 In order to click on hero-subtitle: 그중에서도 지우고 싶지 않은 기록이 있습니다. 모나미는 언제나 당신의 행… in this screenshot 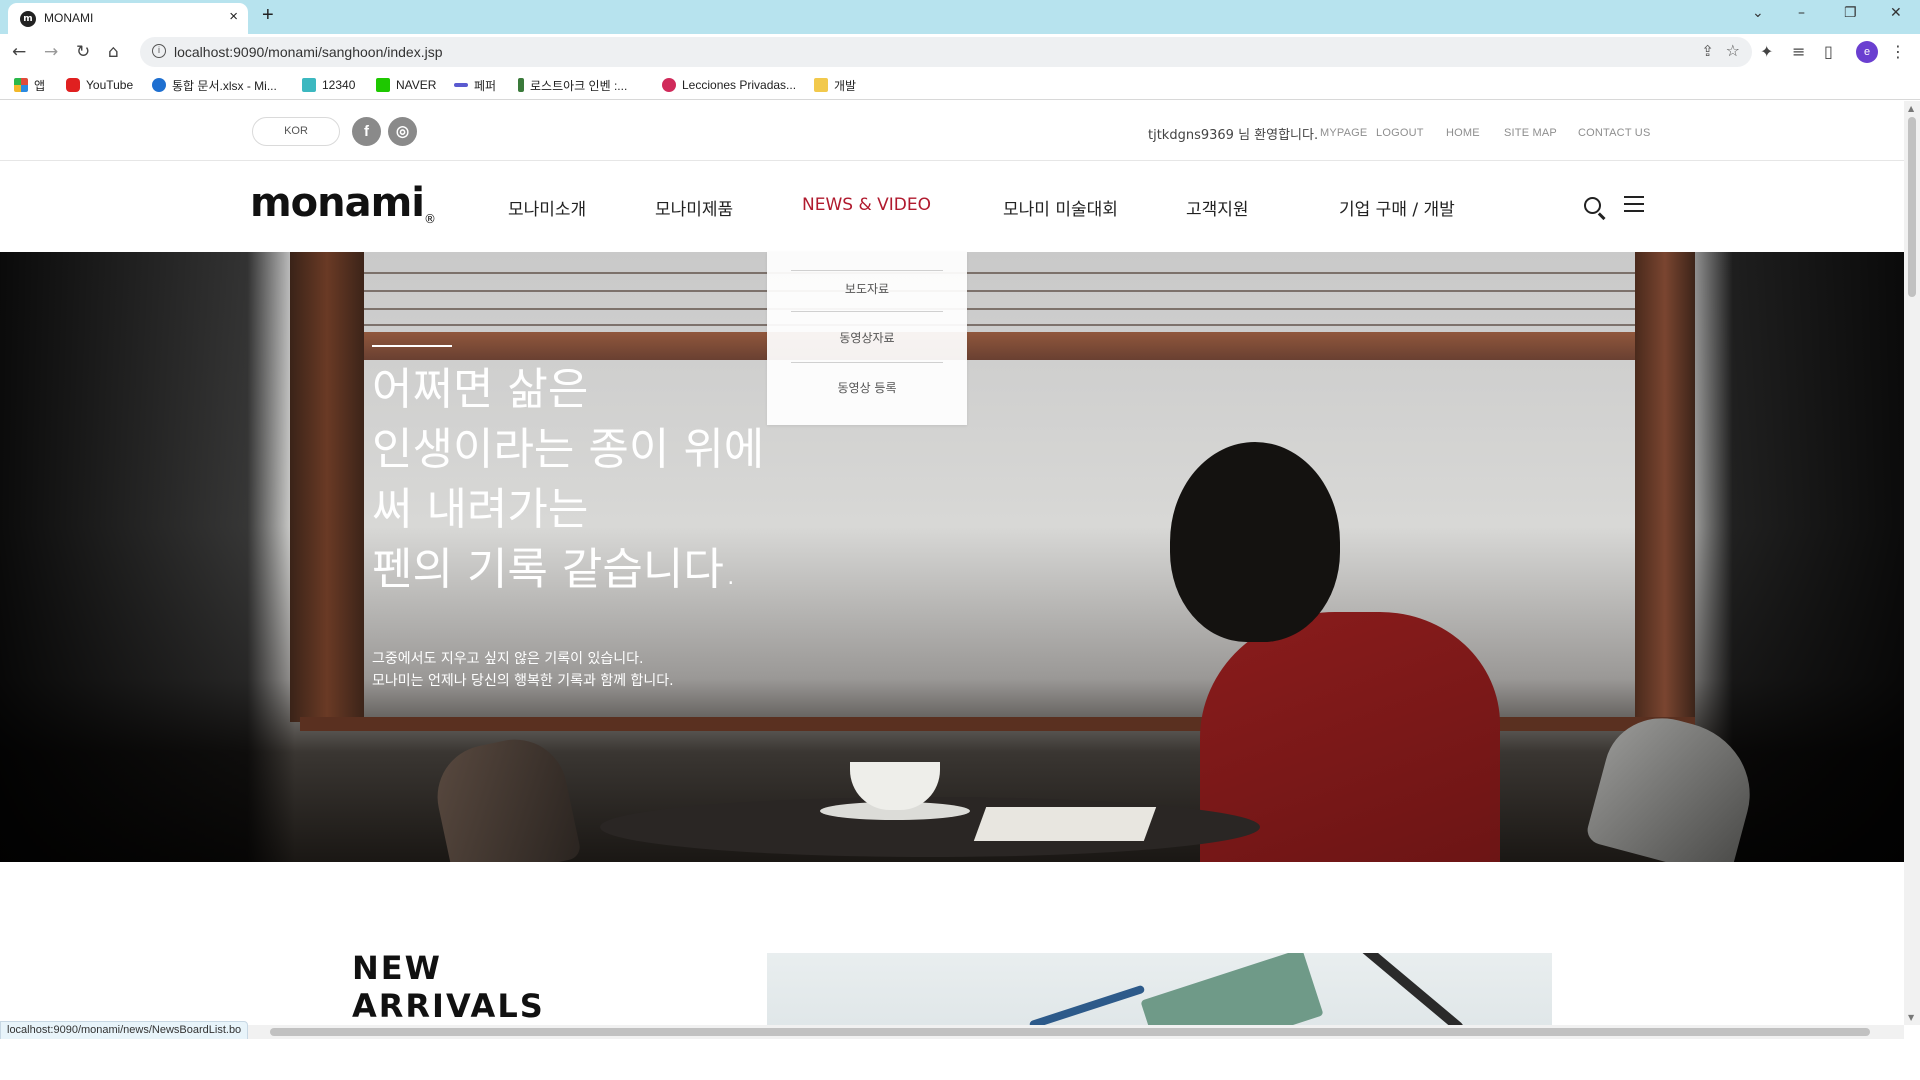, I will do `click(523, 670)`.